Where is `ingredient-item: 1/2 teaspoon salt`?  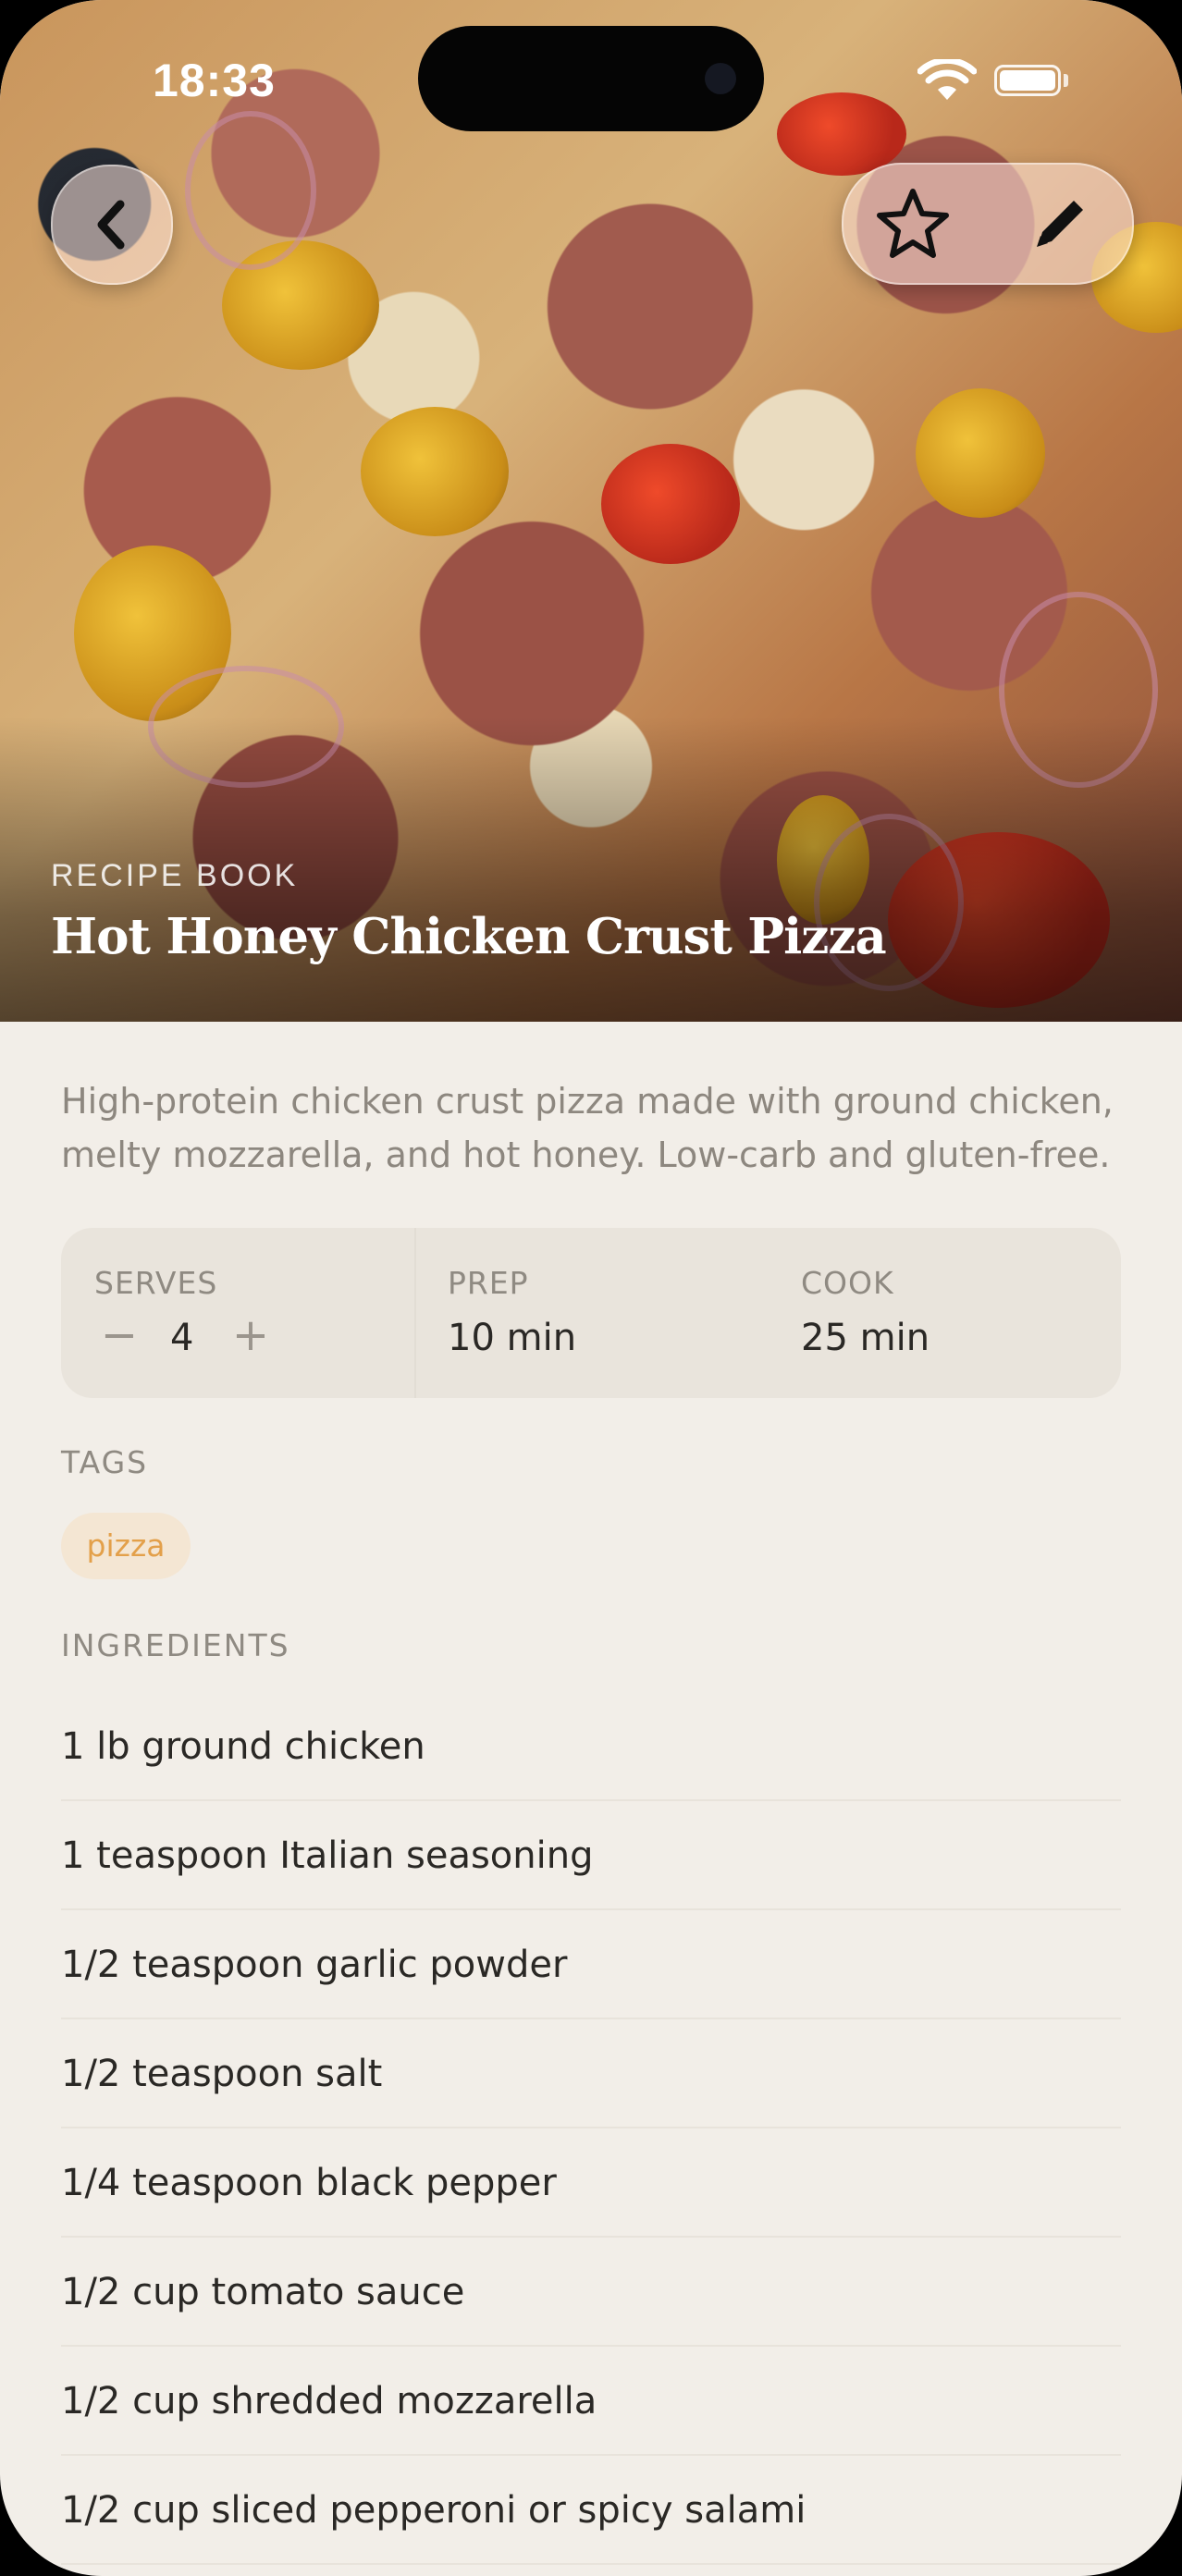 ingredient-item: 1/2 teaspoon salt is located at coordinates (591, 2073).